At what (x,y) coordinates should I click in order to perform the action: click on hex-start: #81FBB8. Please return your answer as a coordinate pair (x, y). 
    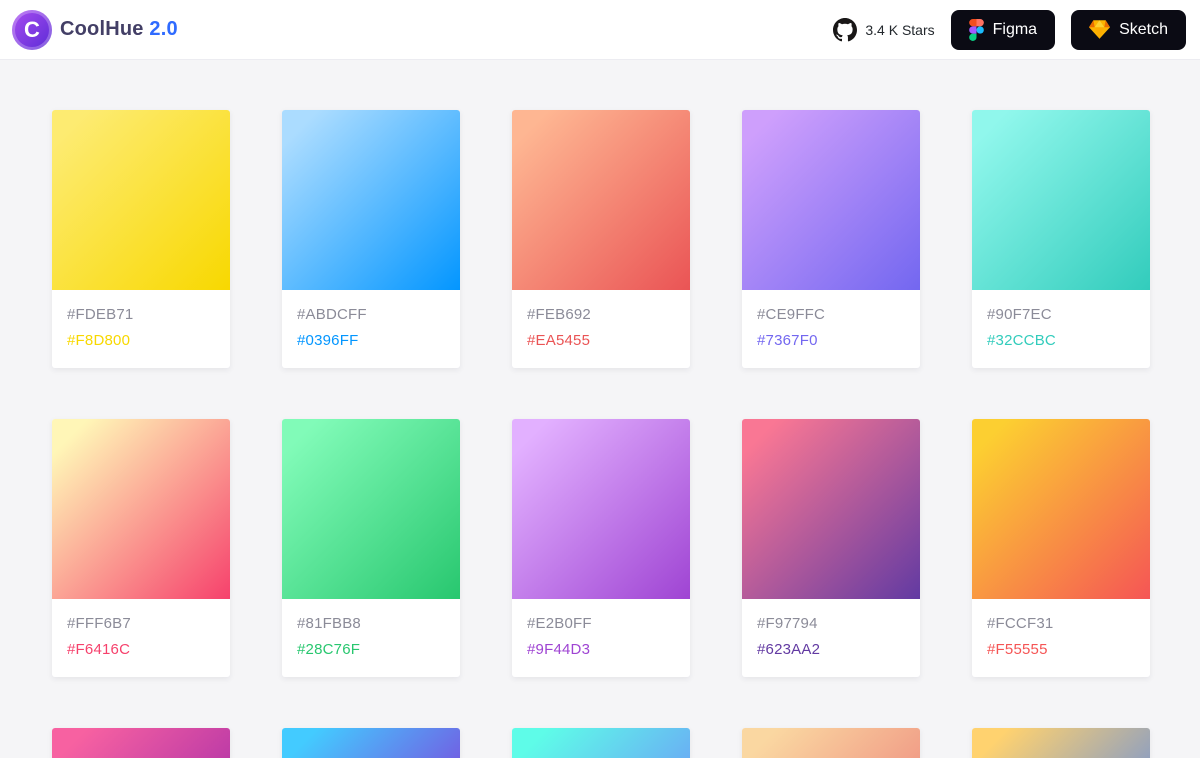
    Looking at the image, I should click on (329, 623).